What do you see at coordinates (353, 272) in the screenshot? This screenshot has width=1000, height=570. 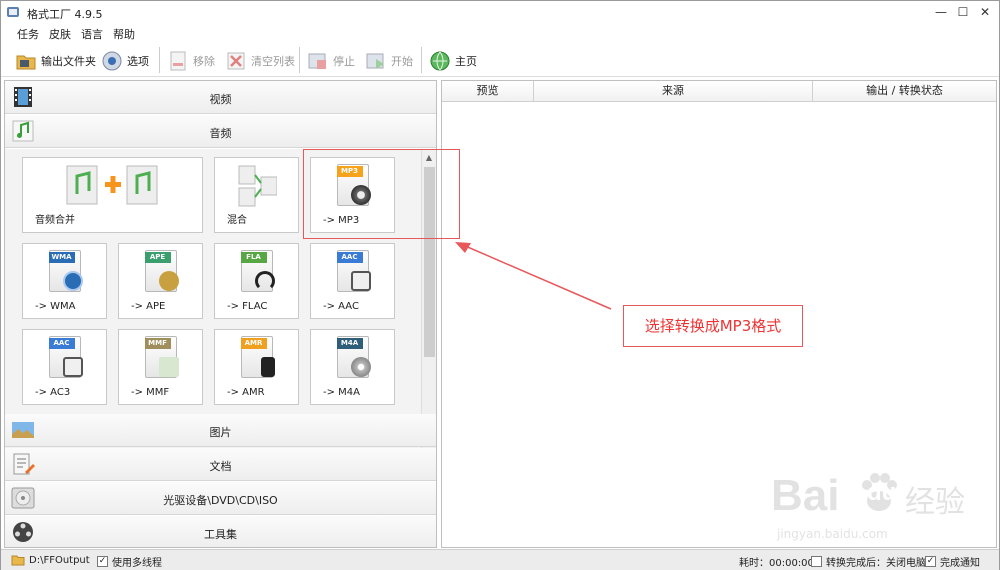 I see `aac-3d-icon: AAC` at bounding box center [353, 272].